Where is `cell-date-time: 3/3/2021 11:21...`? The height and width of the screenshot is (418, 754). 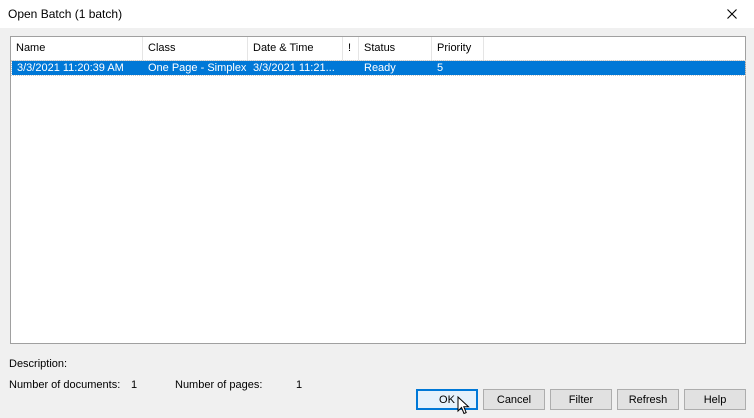 cell-date-time: 3/3/2021 11:21... is located at coordinates (294, 68).